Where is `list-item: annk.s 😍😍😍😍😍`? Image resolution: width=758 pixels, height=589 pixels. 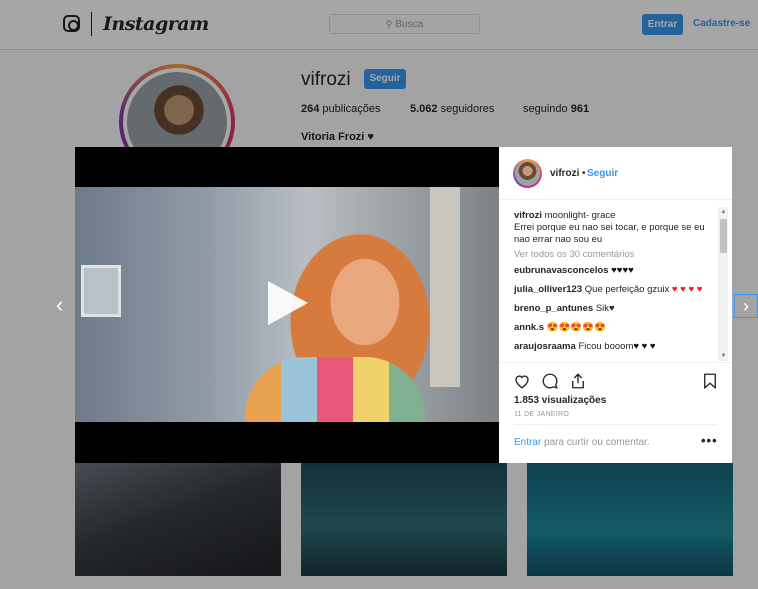 list-item: annk.s 😍😍😍😍😍 is located at coordinates (560, 327).